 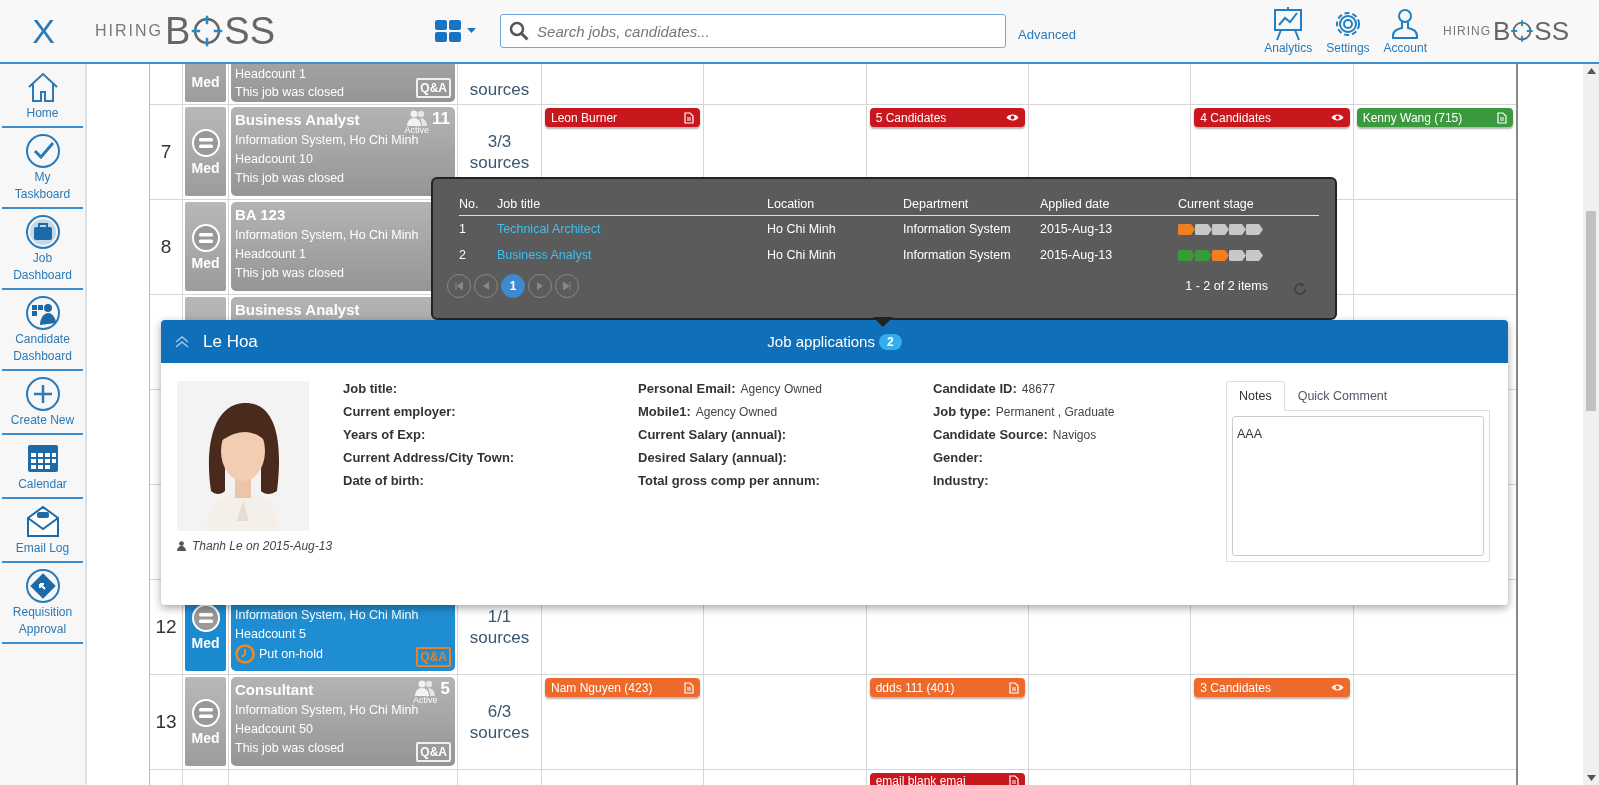 I want to click on field-label: Industry:, so click(x=961, y=480).